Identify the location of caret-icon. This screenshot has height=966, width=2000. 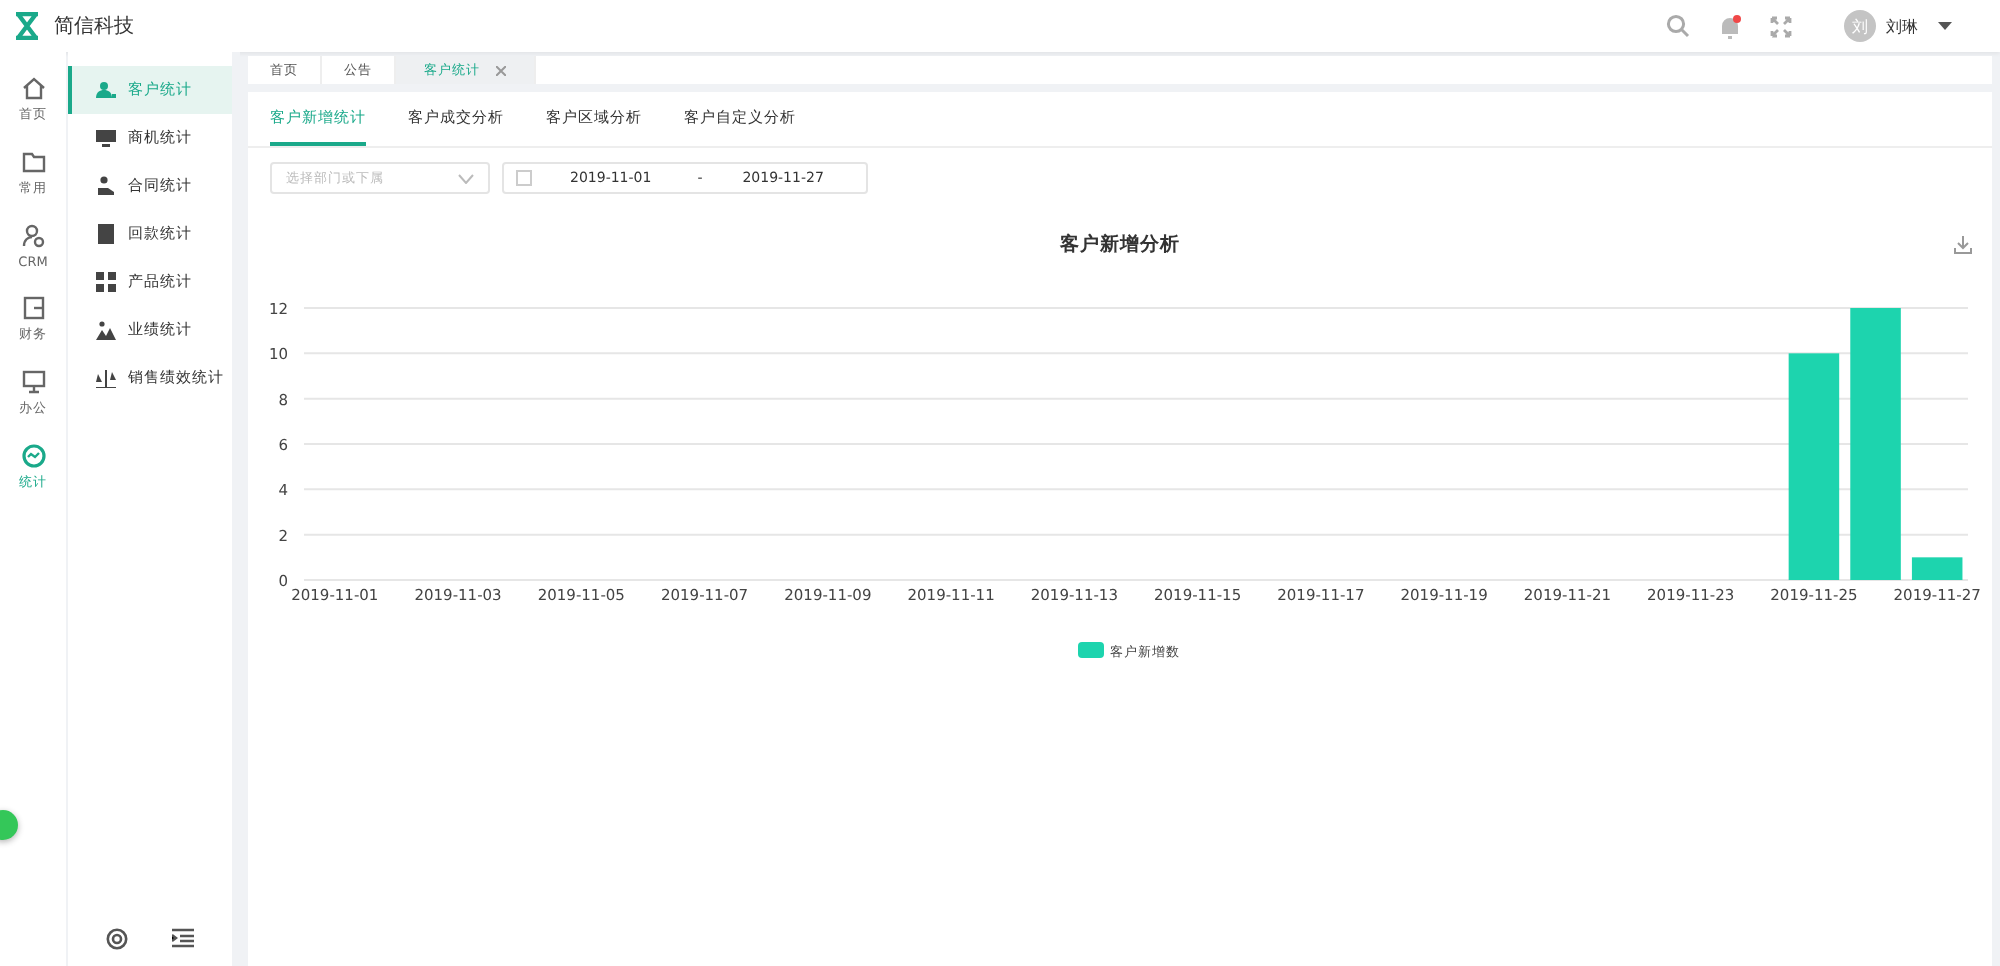
(1945, 26).